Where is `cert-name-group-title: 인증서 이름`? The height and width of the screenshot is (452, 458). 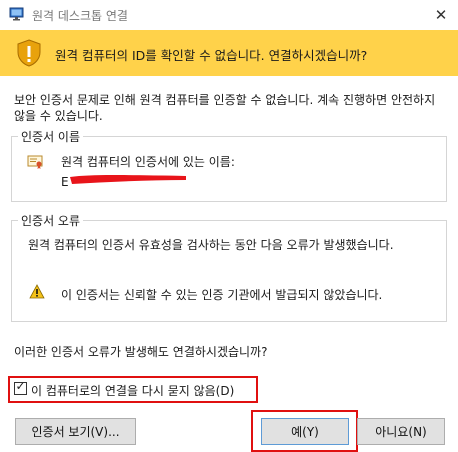
cert-name-group-title: 인증서 이름 is located at coordinates (51, 136).